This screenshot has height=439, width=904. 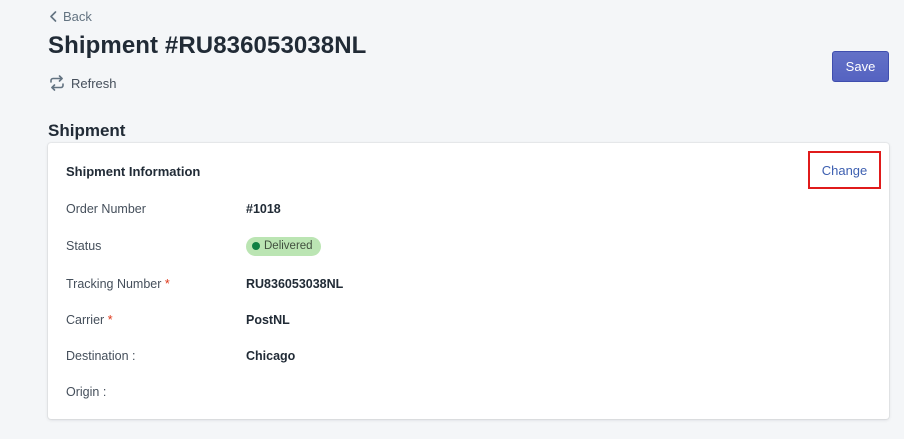 I want to click on status-badge: Delivered, so click(x=283, y=246).